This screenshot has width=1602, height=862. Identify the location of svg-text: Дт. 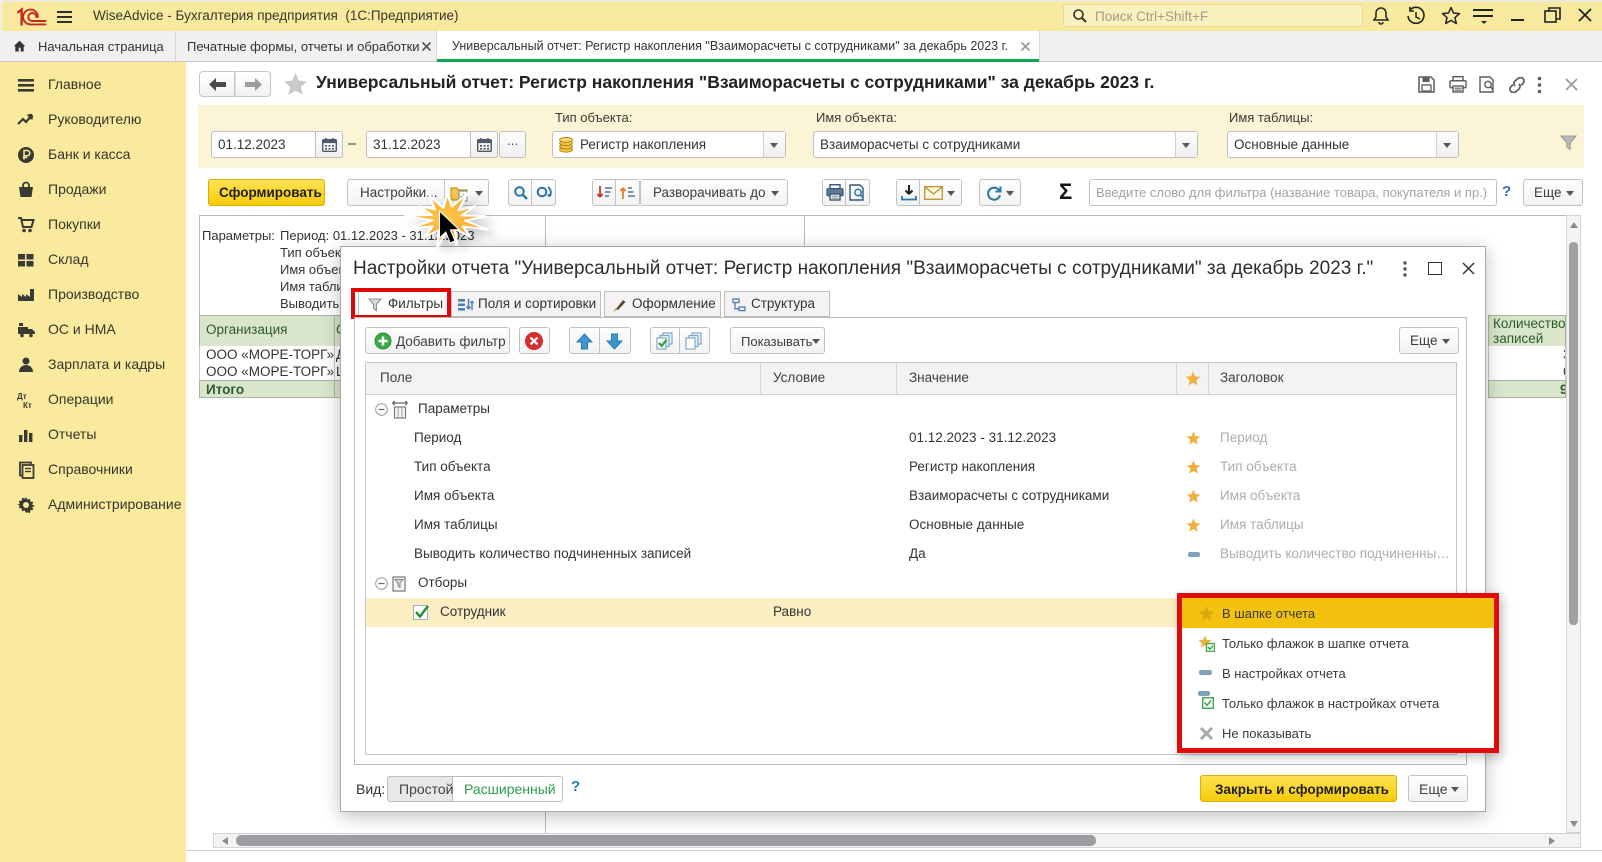
(22, 396).